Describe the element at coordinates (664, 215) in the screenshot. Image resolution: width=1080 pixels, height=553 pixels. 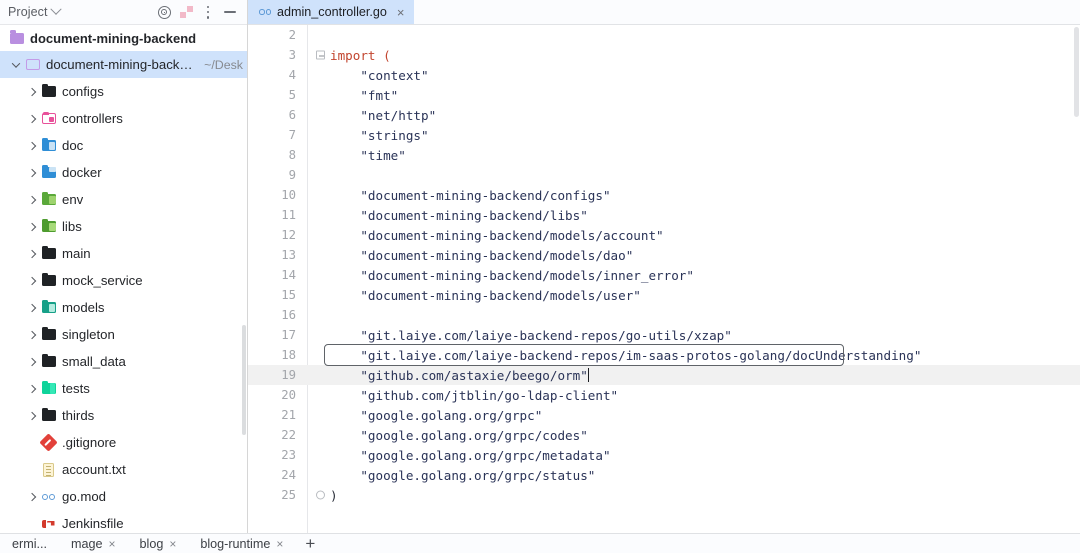
I see `code-line-11: 11 "document-mining-backend/libs"` at that location.